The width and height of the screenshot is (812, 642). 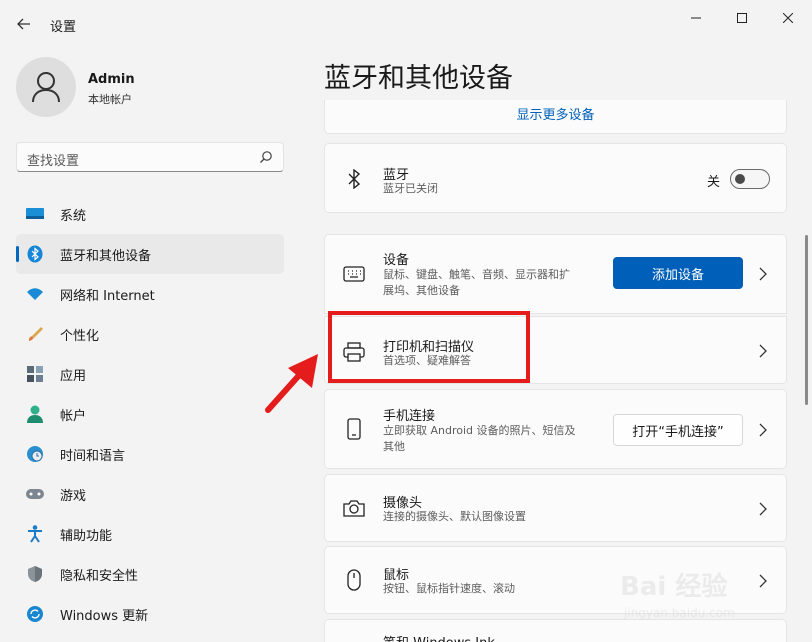 I want to click on user-icon, so click(x=46, y=87).